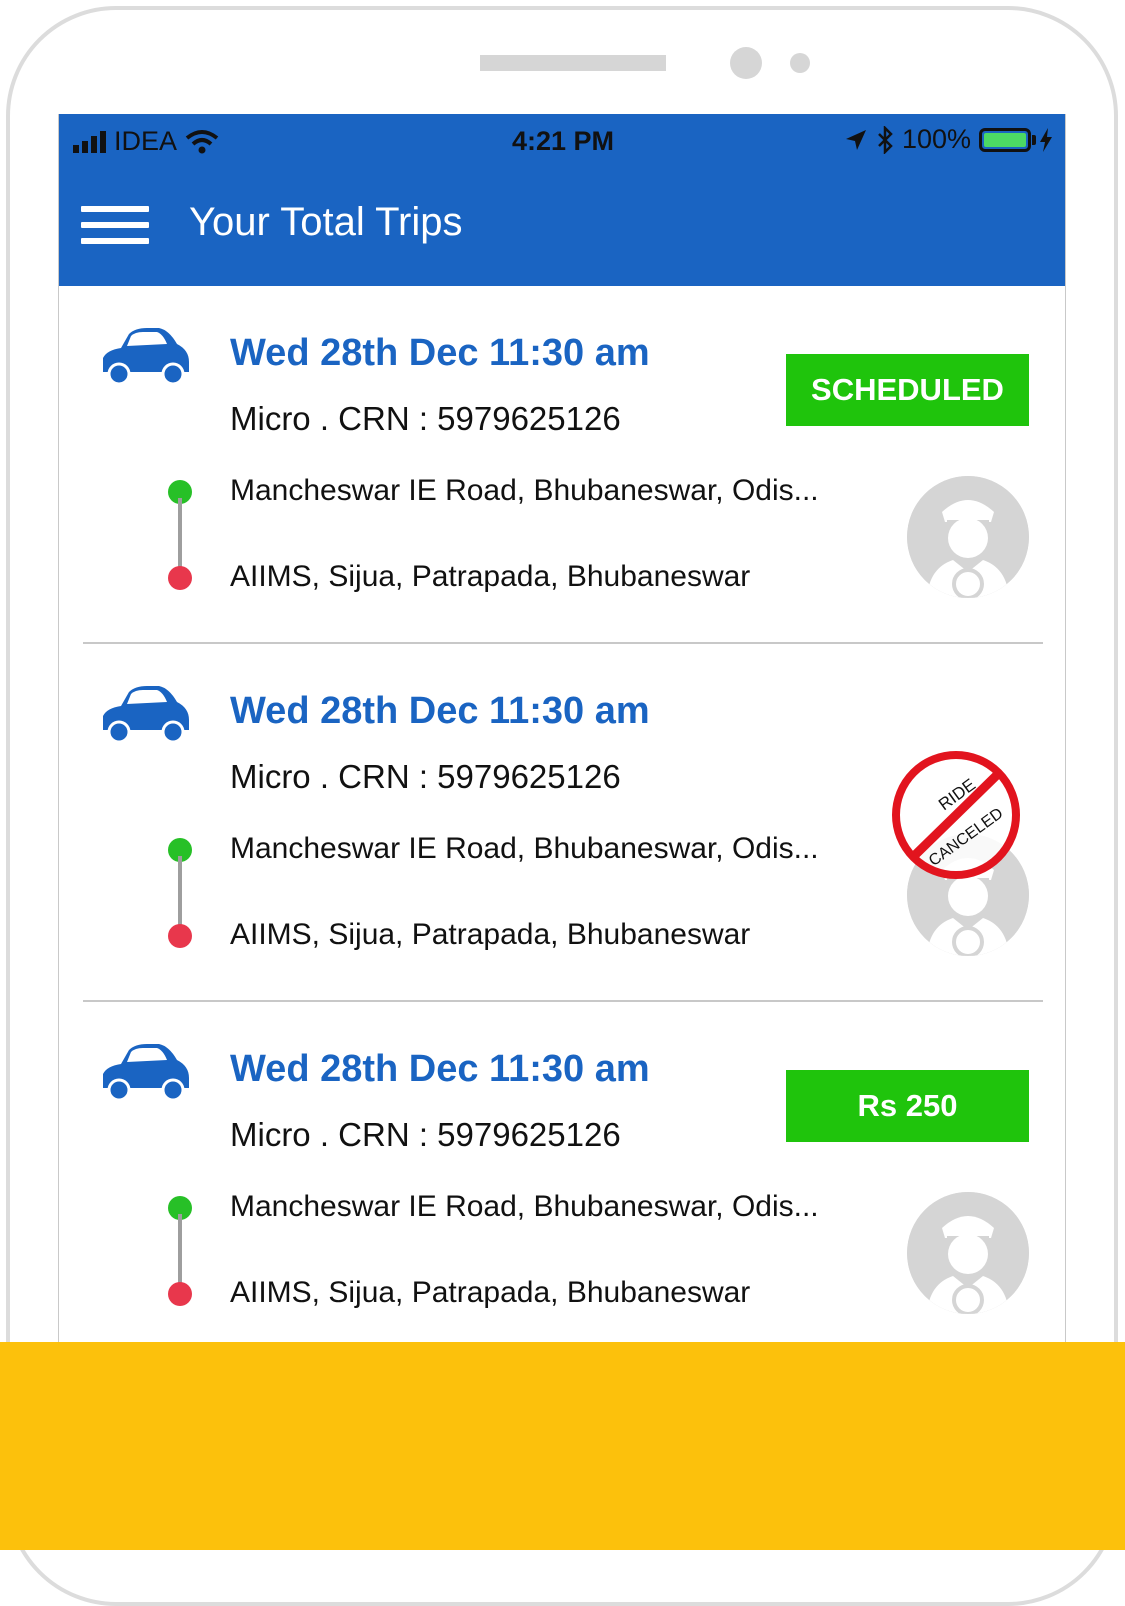 This screenshot has width=1125, height=1606. I want to click on bottom-accent-band, so click(562, 1446).